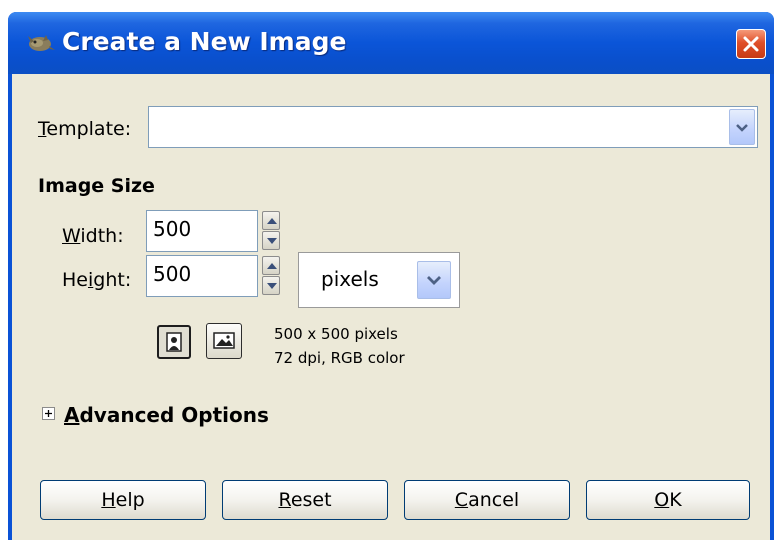 The image size is (774, 540). I want to click on window-title: Create a New Image, so click(204, 41).